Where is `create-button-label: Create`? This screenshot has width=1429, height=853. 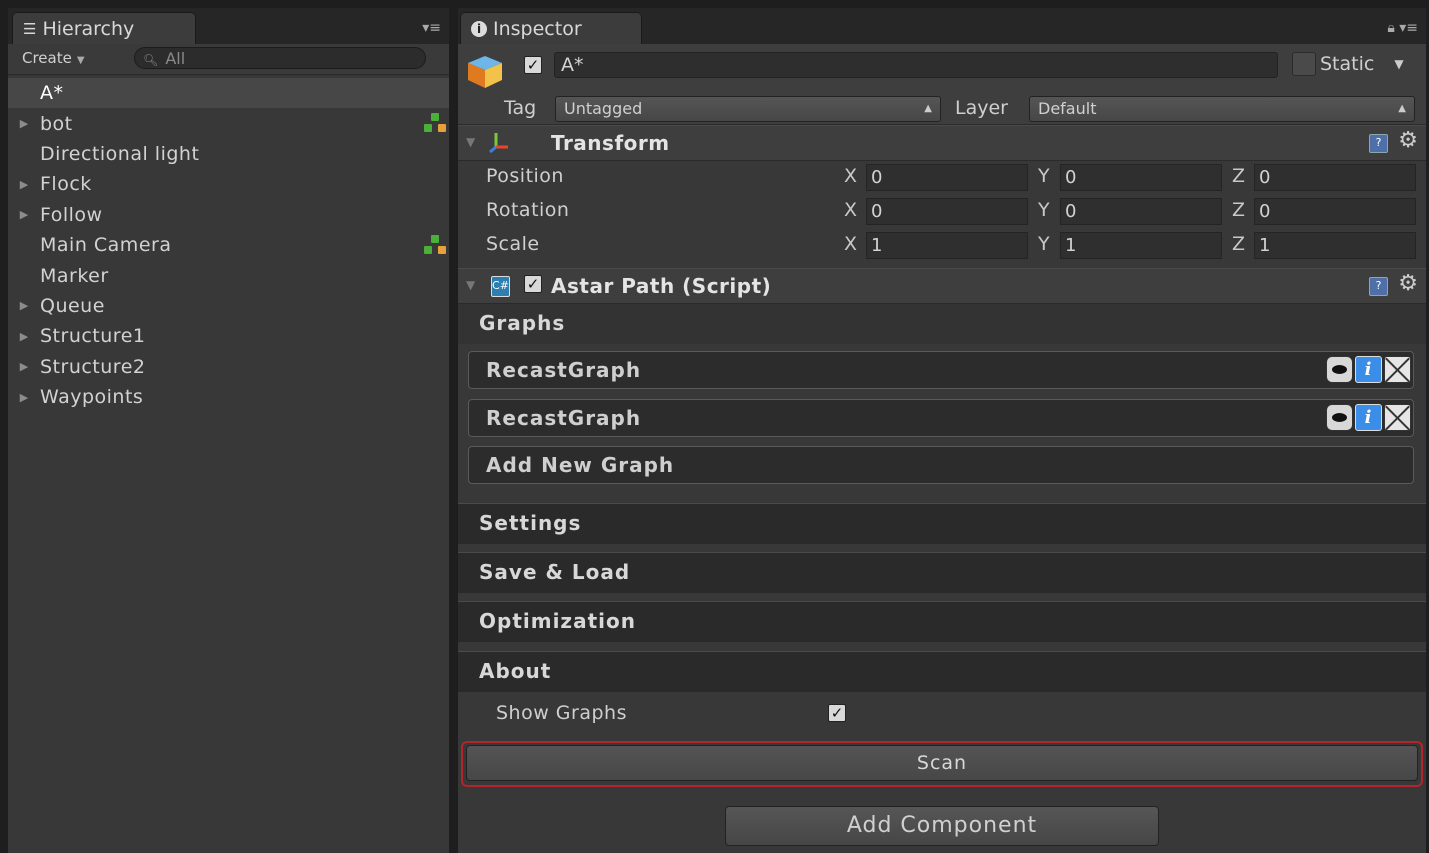 create-button-label: Create is located at coordinates (47, 58).